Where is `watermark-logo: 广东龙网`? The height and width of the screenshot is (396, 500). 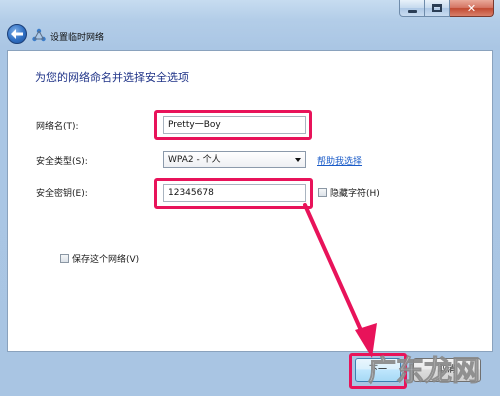
watermark-logo: 广东龙网 is located at coordinates (424, 371).